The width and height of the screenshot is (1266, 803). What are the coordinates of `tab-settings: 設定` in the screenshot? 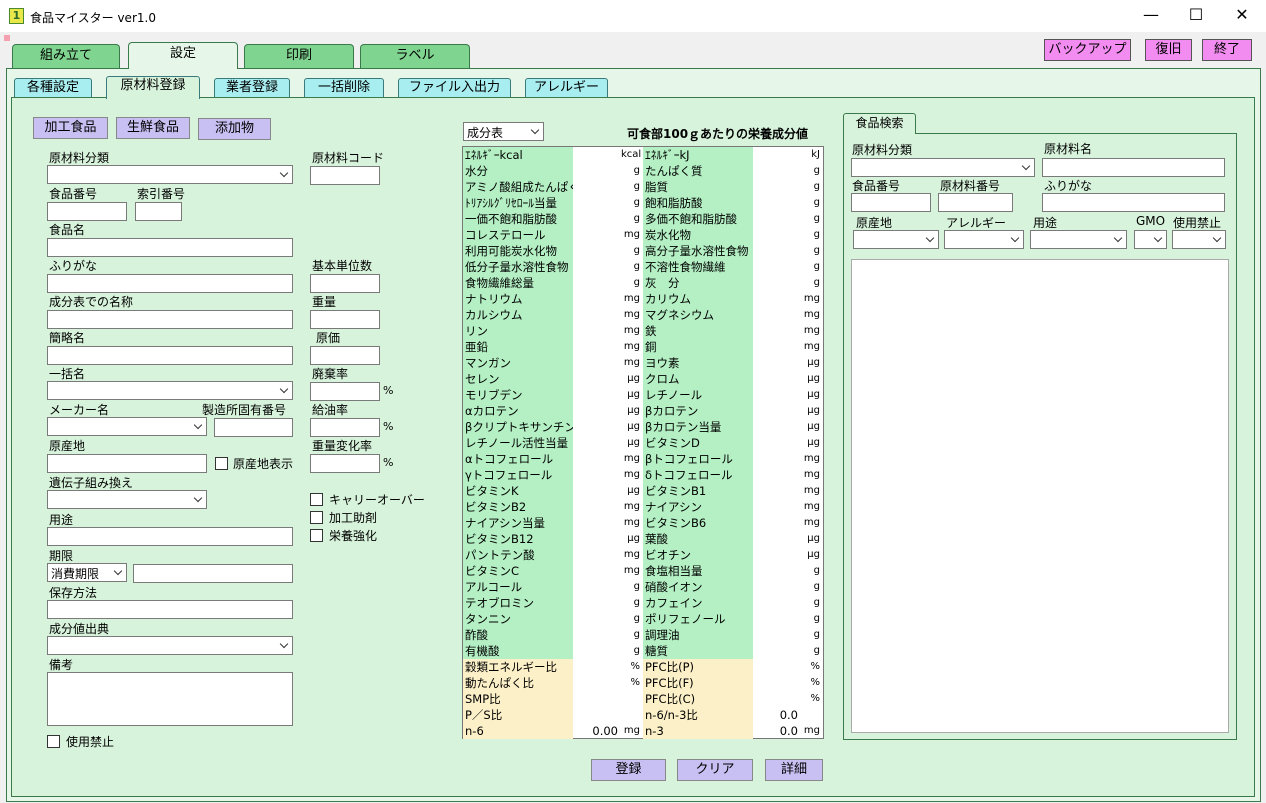 It's located at (183, 55).